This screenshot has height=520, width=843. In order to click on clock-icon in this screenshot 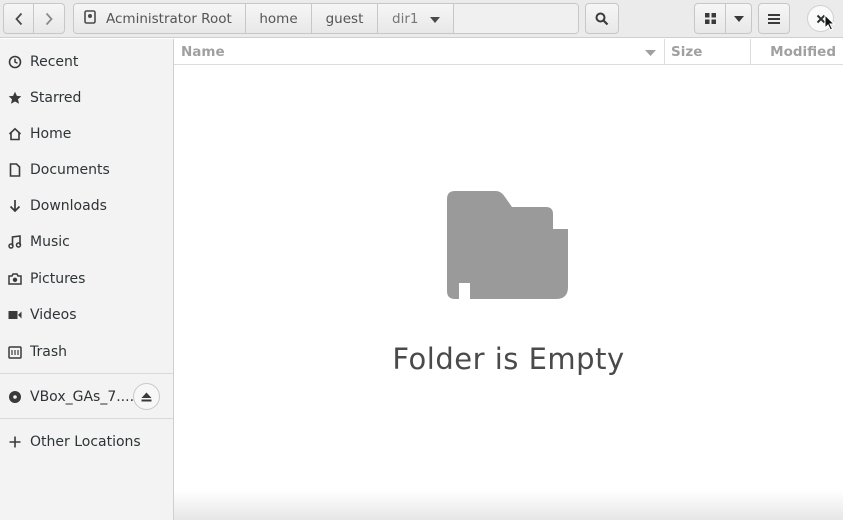, I will do `click(15, 62)`.